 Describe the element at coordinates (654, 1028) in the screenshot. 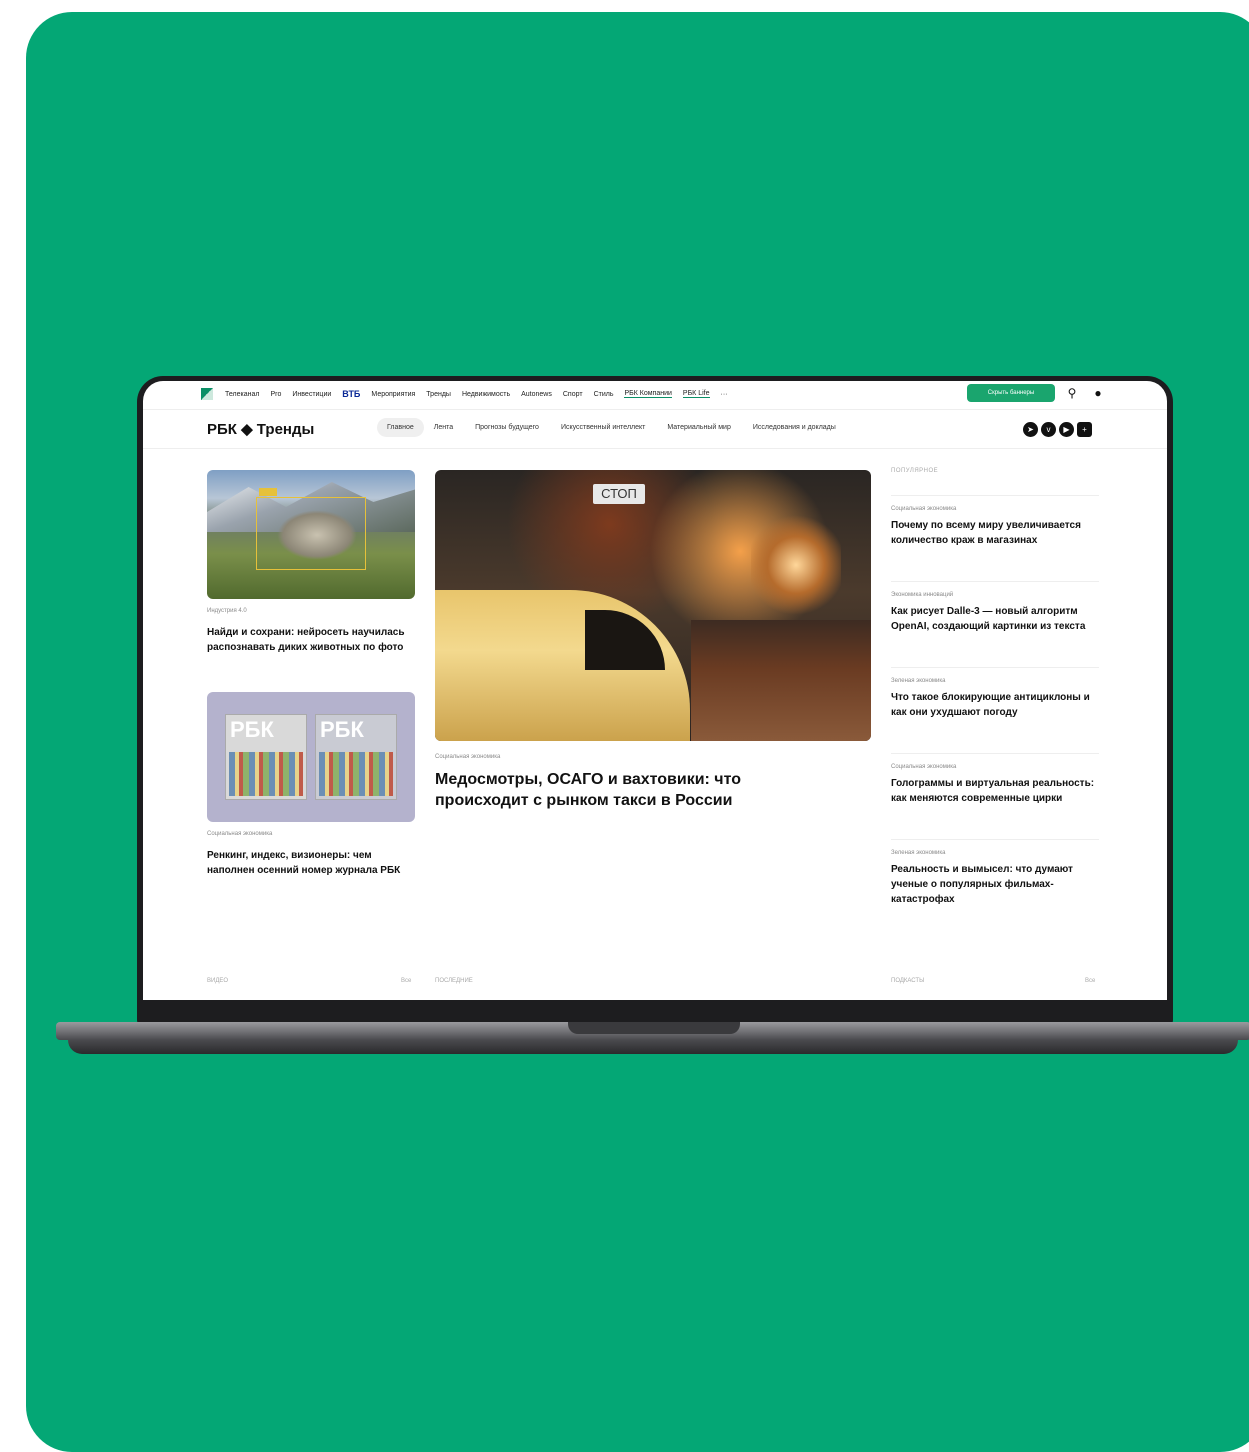

I see `laptop-hinge-notch` at that location.